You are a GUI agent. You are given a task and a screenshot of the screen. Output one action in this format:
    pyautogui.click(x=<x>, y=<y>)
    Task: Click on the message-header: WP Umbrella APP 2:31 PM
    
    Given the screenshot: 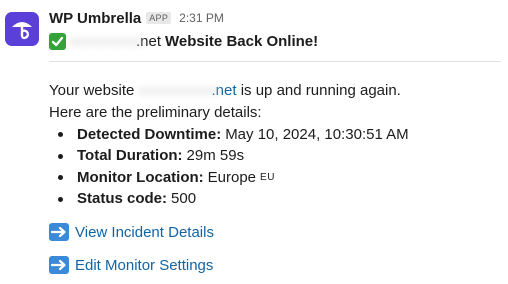 What is the action you would take?
    pyautogui.click(x=276, y=18)
    